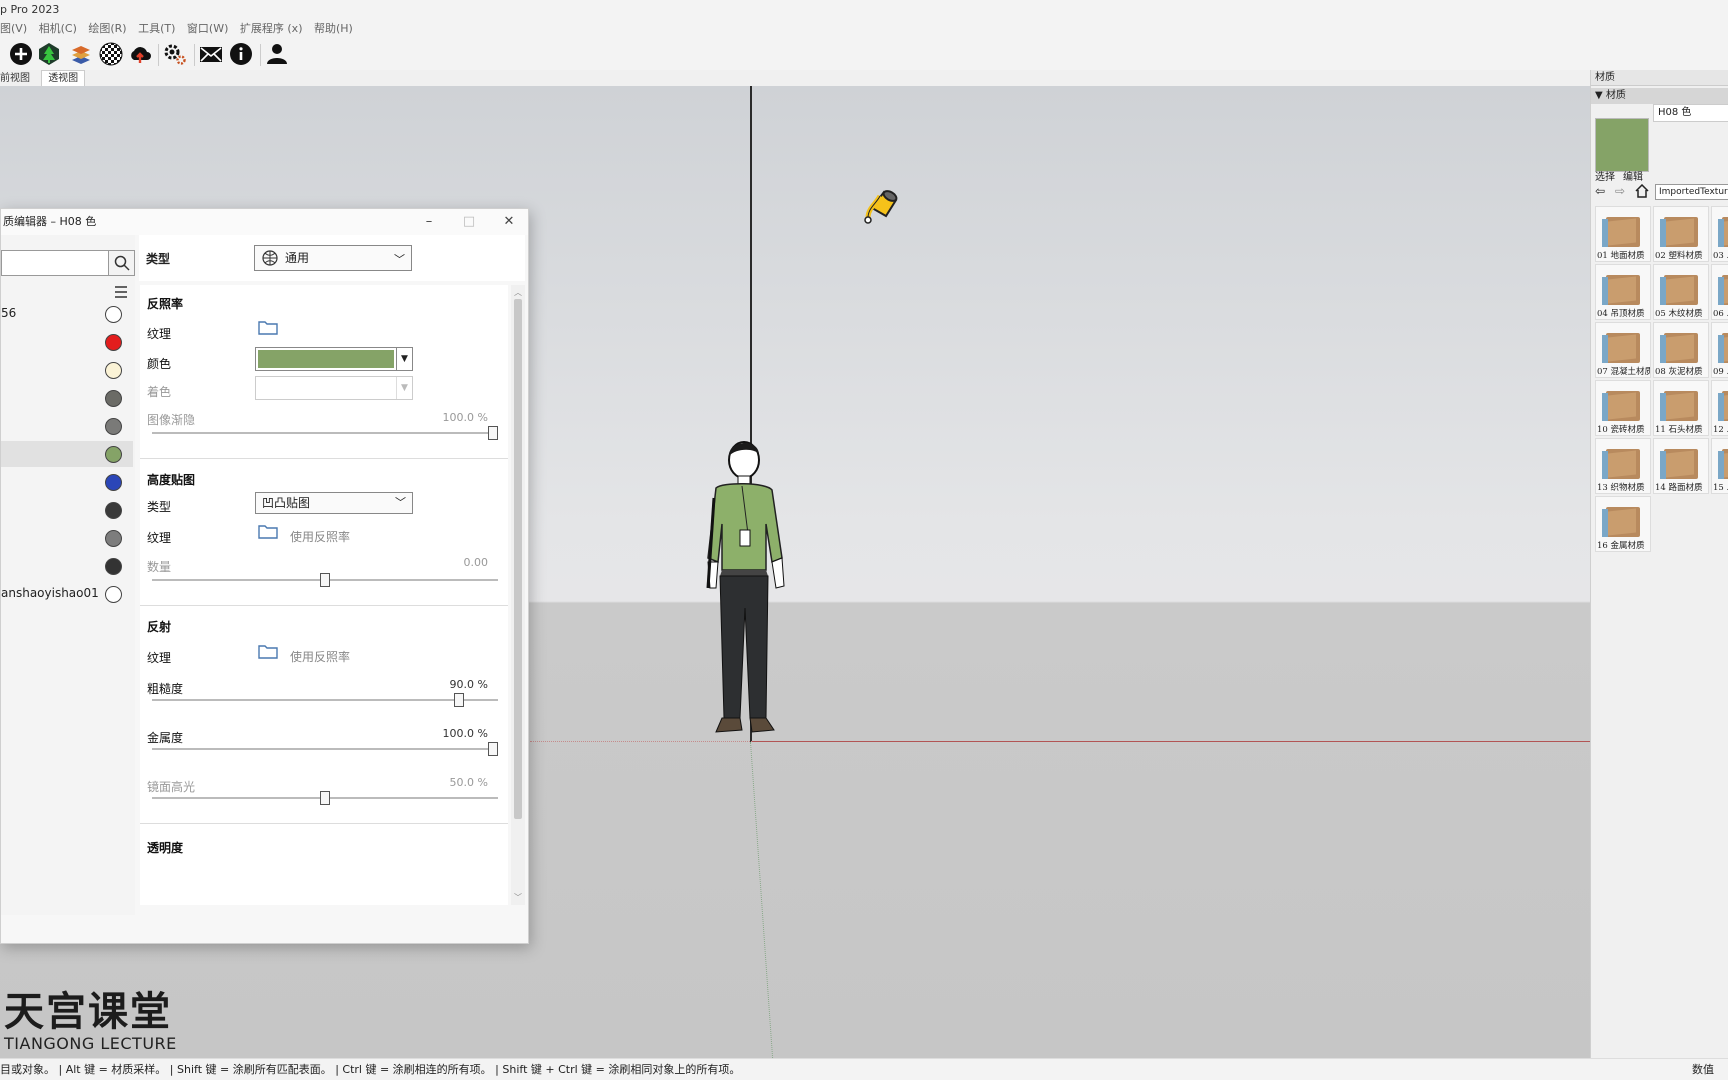  Describe the element at coordinates (49, 54) in the screenshot. I see `tree-icon` at that location.